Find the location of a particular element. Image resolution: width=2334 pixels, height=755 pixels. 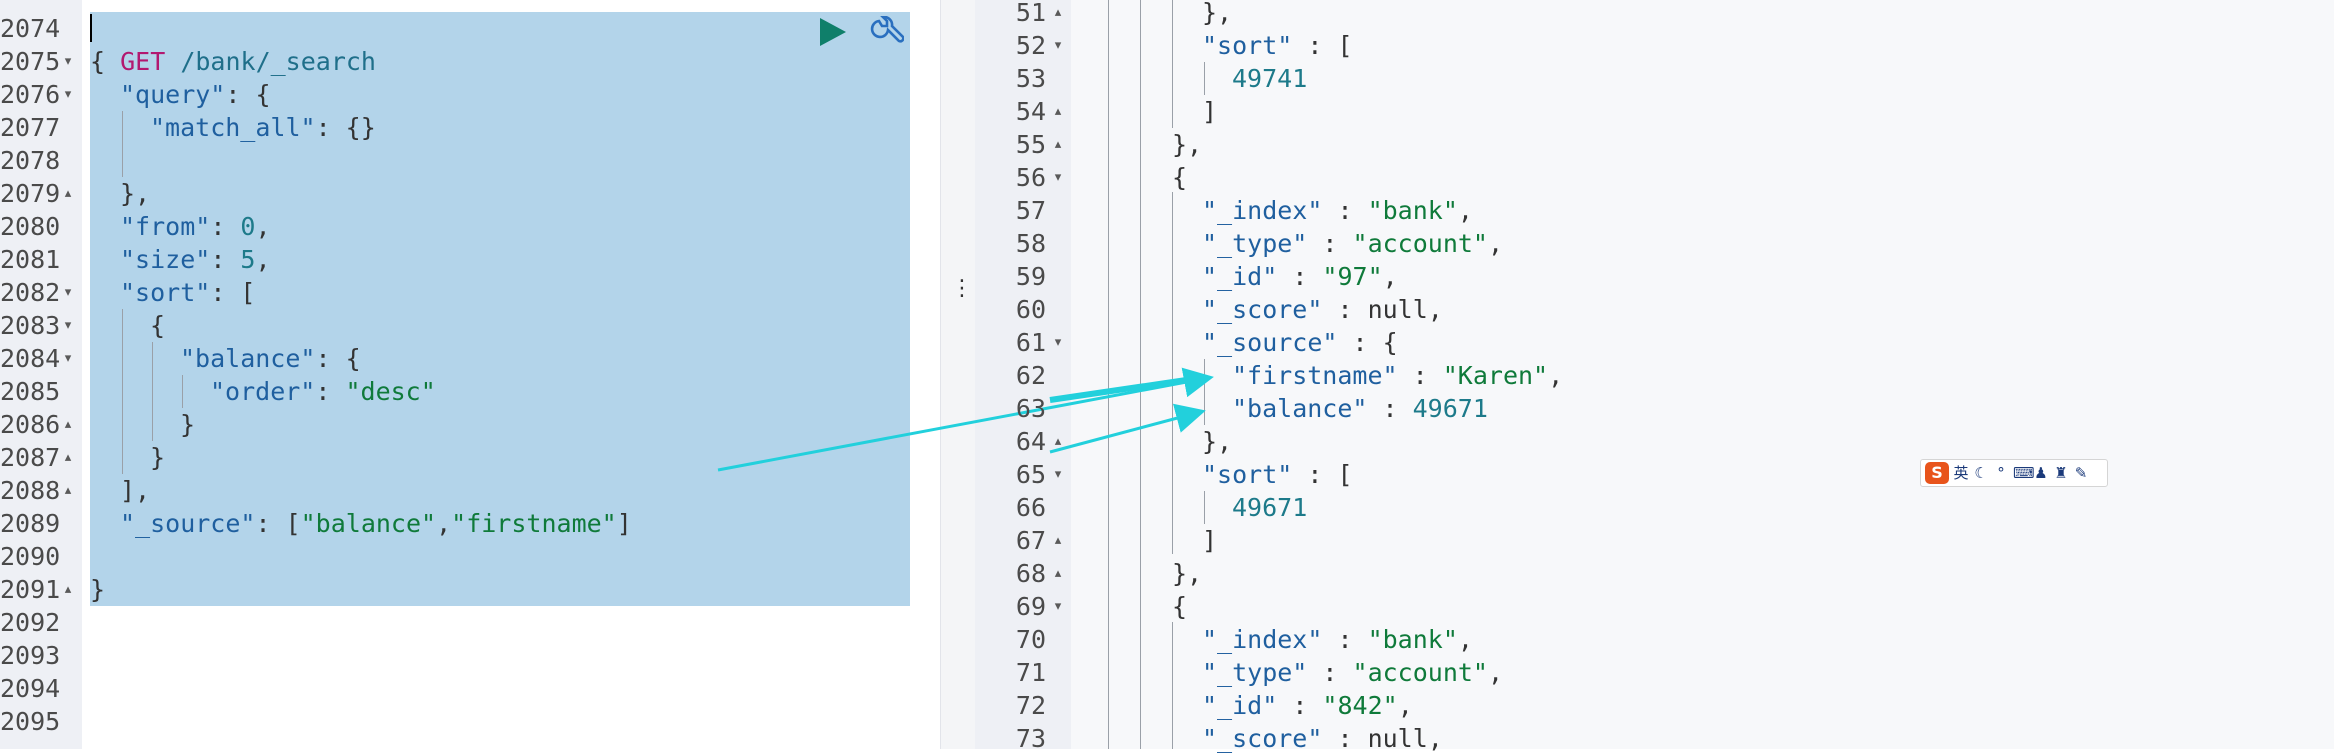

line-number: 51 is located at coordinates (1030, 13).